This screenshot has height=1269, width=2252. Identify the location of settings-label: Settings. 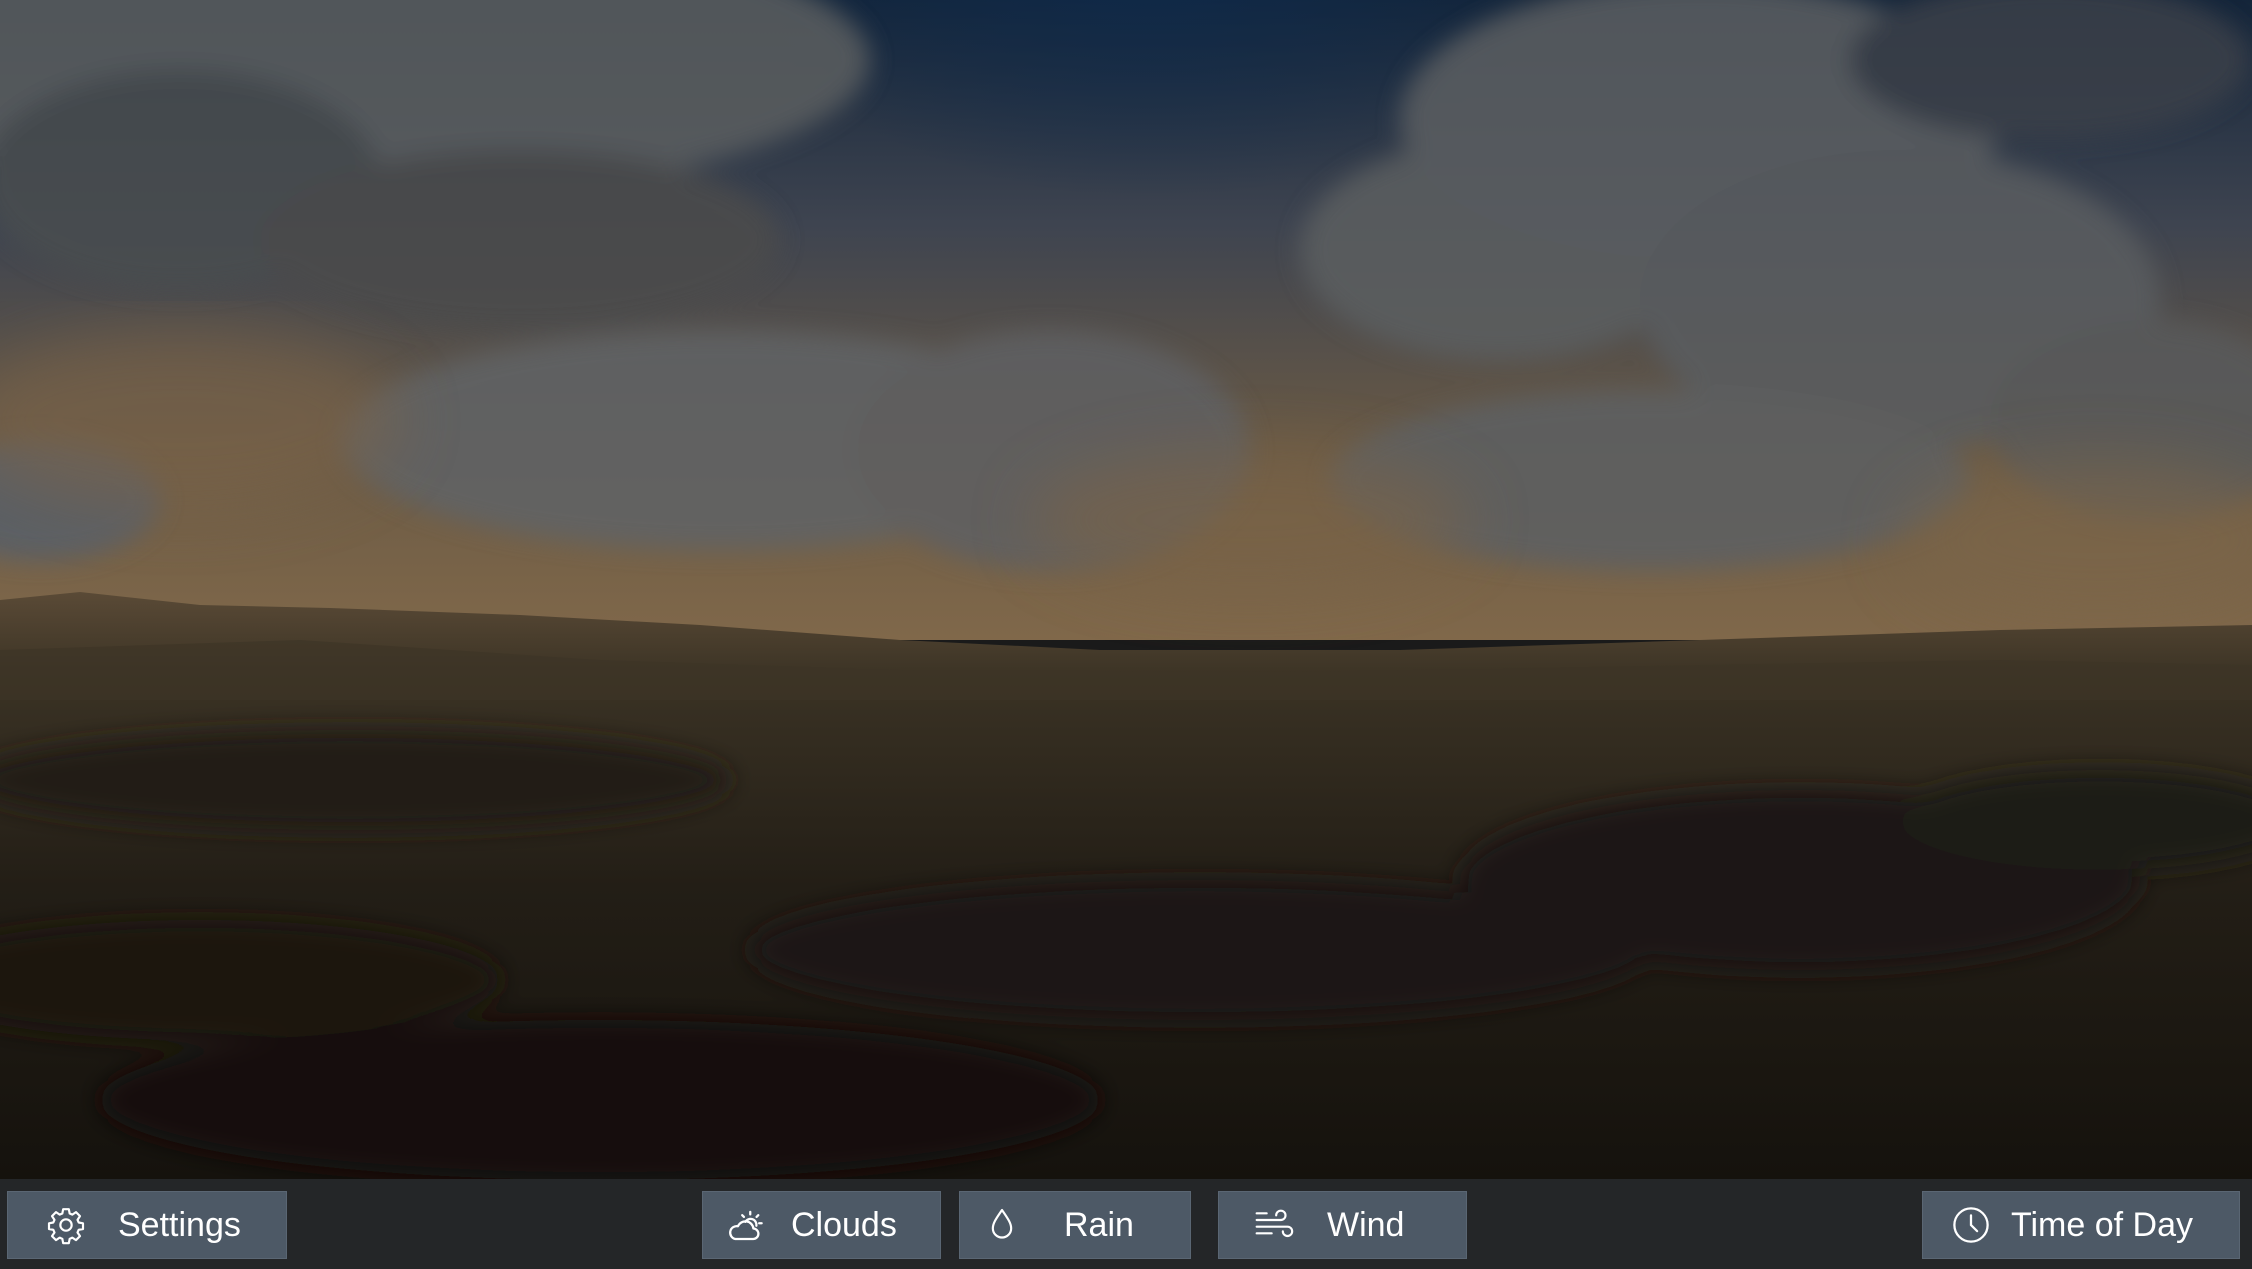
(179, 1225).